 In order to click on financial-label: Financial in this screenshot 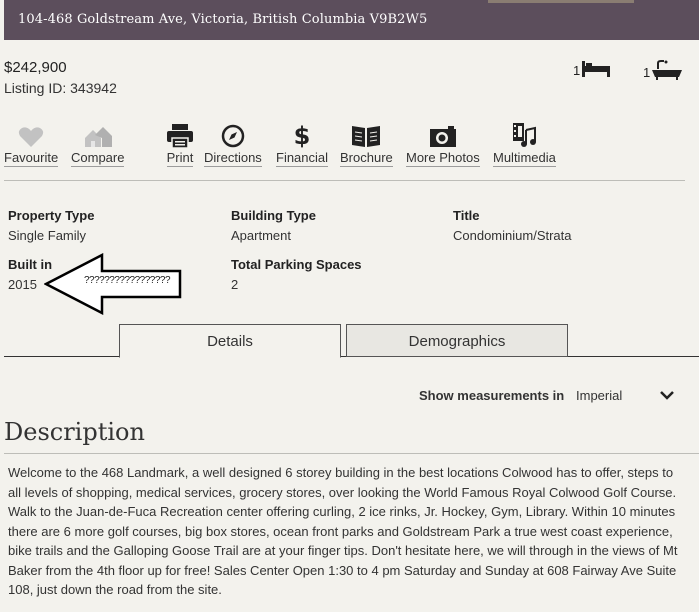, I will do `click(302, 158)`.